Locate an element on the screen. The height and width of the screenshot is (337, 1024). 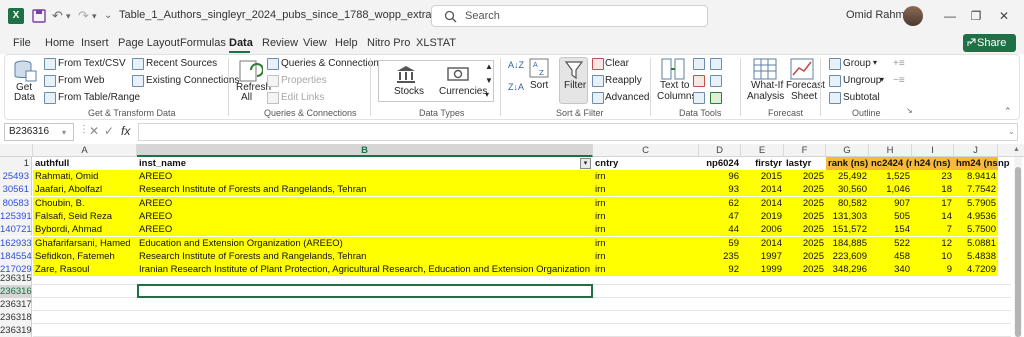
cell-h24: 17 is located at coordinates (933, 203).